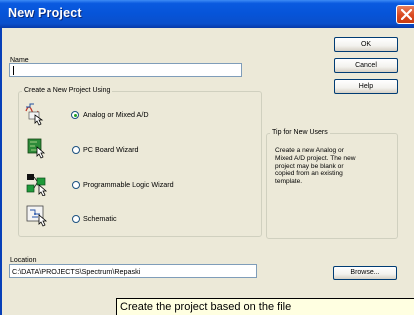 The height and width of the screenshot is (315, 414). I want to click on title-bar: New Project, so click(207, 14).